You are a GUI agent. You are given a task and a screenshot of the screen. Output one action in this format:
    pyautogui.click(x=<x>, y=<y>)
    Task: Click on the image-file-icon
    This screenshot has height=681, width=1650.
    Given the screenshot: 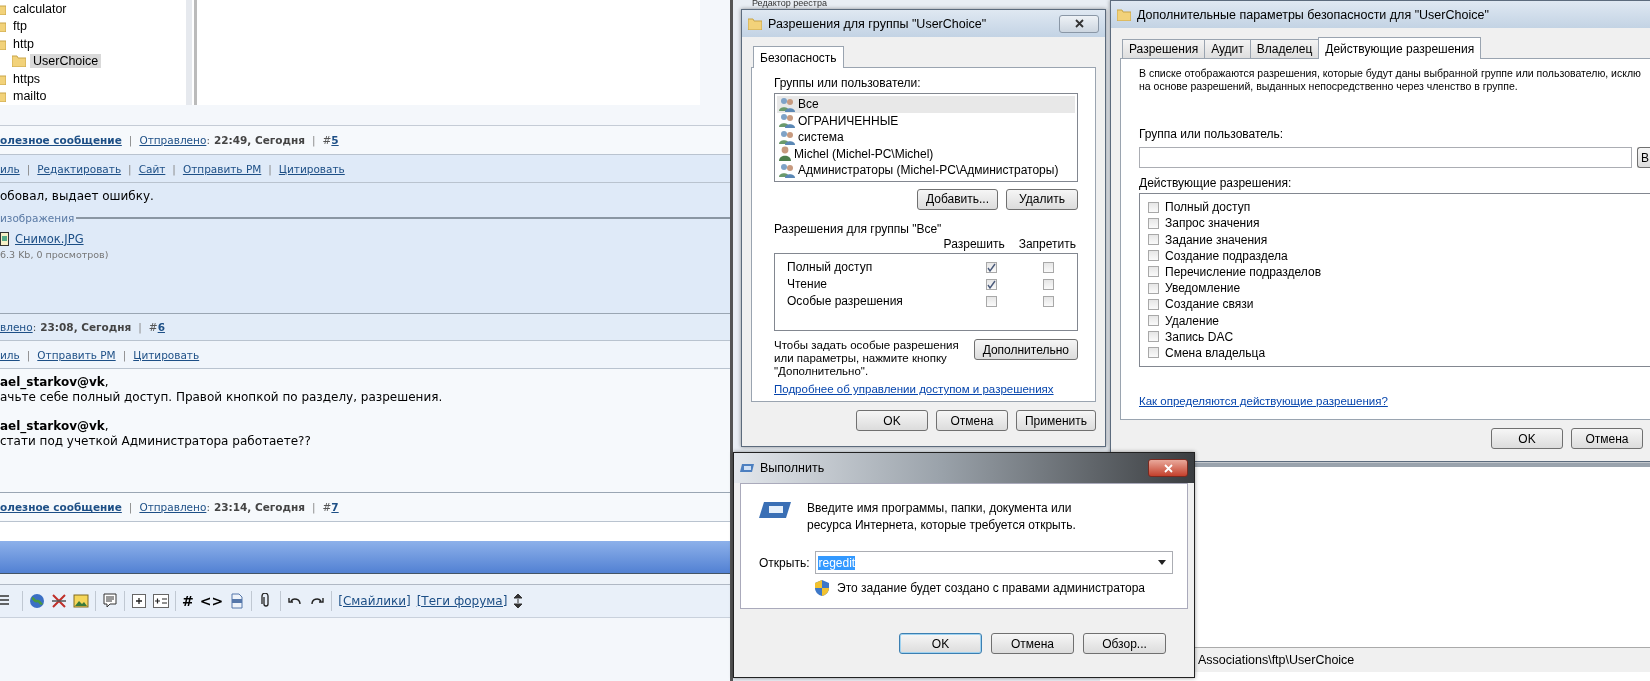 What is the action you would take?
    pyautogui.click(x=4, y=239)
    